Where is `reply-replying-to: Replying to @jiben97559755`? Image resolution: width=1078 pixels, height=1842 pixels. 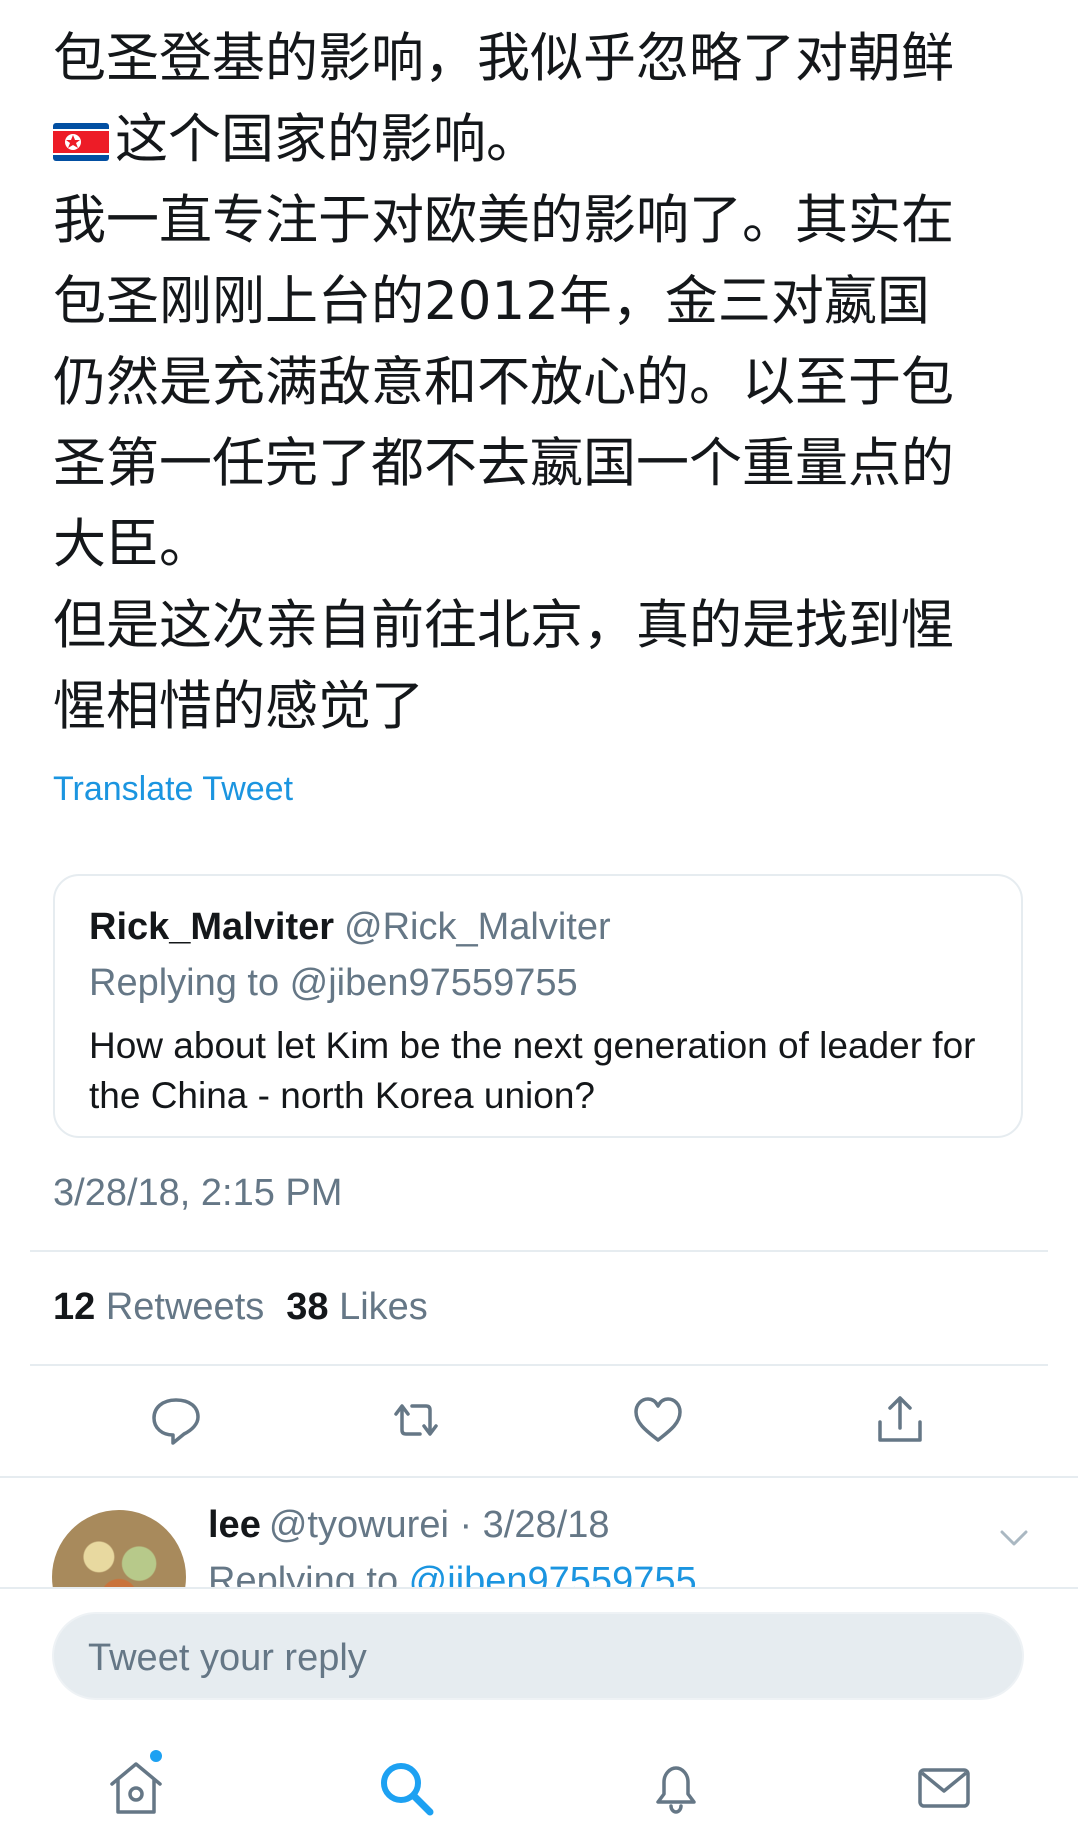
reply-replying-to: Replying to @jiben97559755 is located at coordinates (452, 1573).